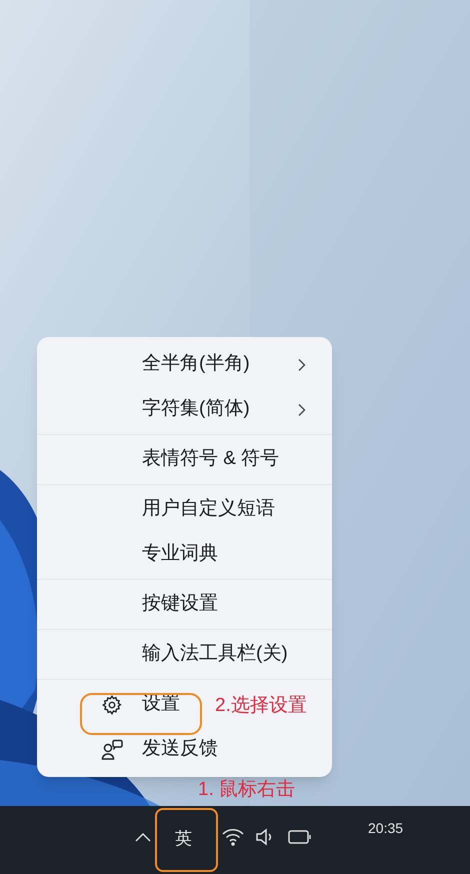  I want to click on chevron-up-icon, so click(143, 837).